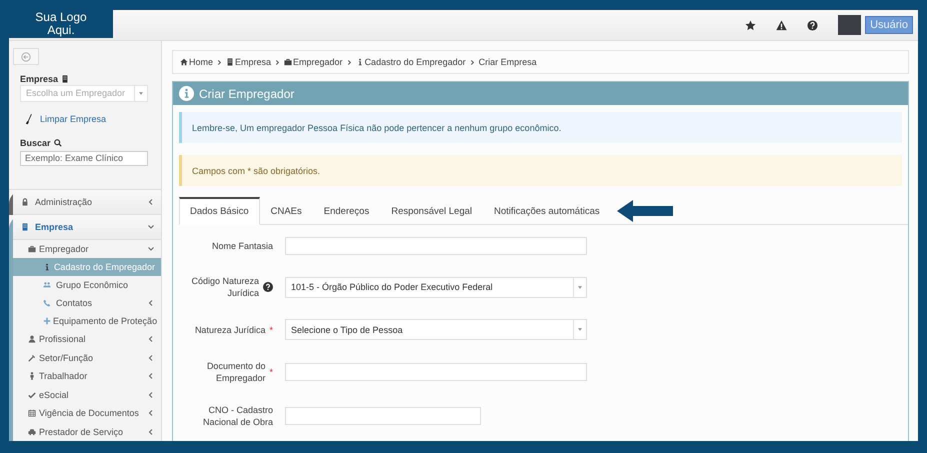 This screenshot has height=453, width=927. I want to click on tab: Endereços, so click(346, 211).